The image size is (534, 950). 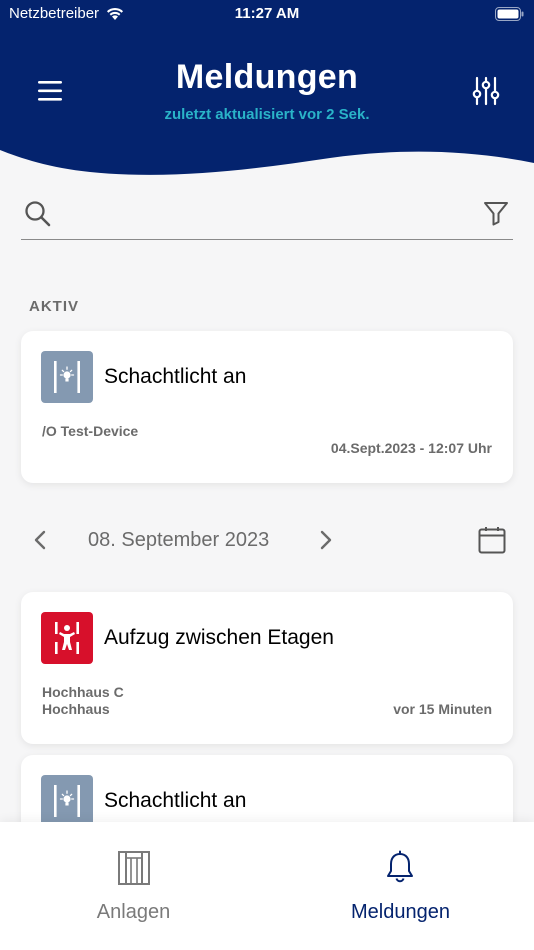 What do you see at coordinates (442, 709) in the screenshot?
I see `message-time: vor 15 Minuten` at bounding box center [442, 709].